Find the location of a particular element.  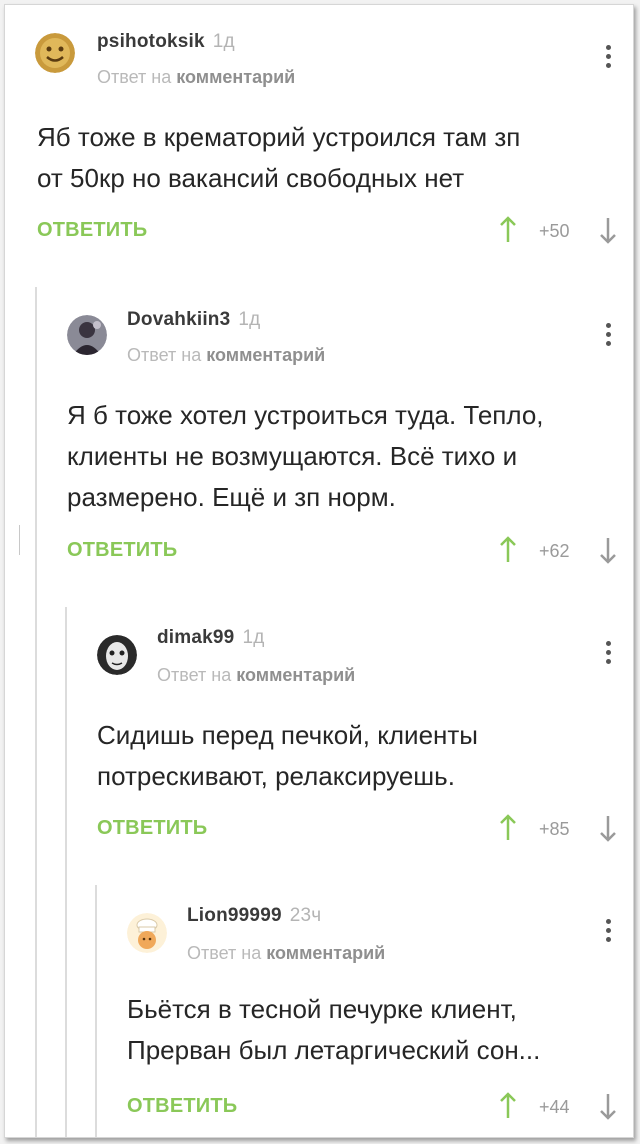

chef-avatar-icon is located at coordinates (147, 933).